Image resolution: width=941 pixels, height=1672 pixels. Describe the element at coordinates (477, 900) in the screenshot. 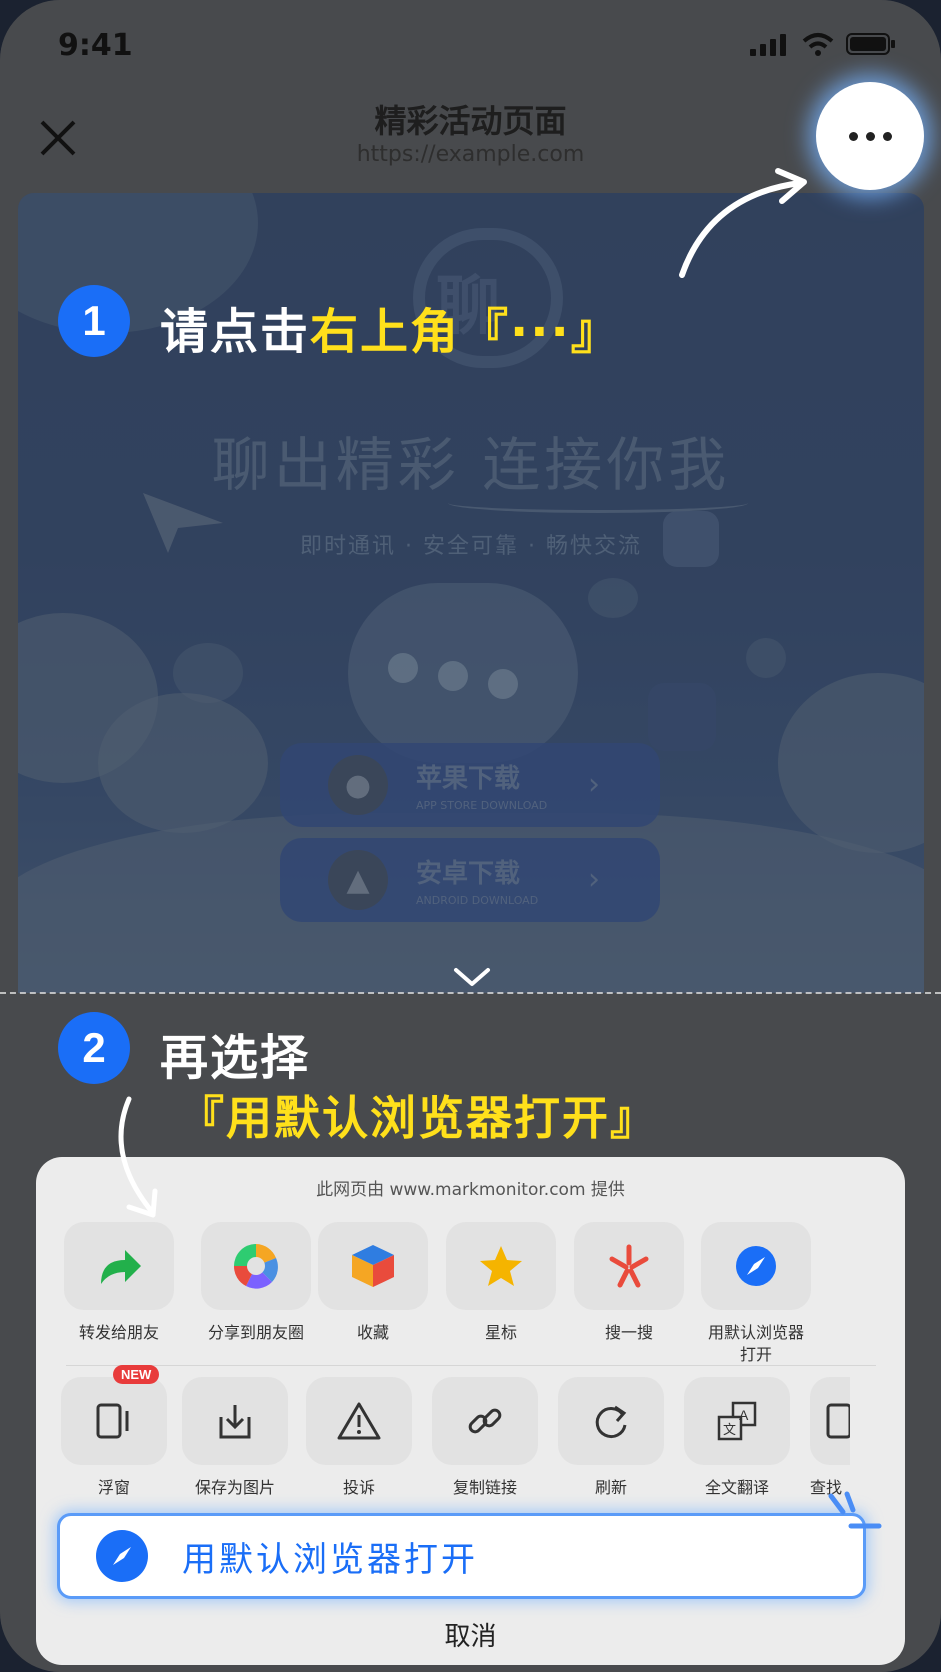

I see `android-download-sub: ANDROID DOWNLOAD` at that location.